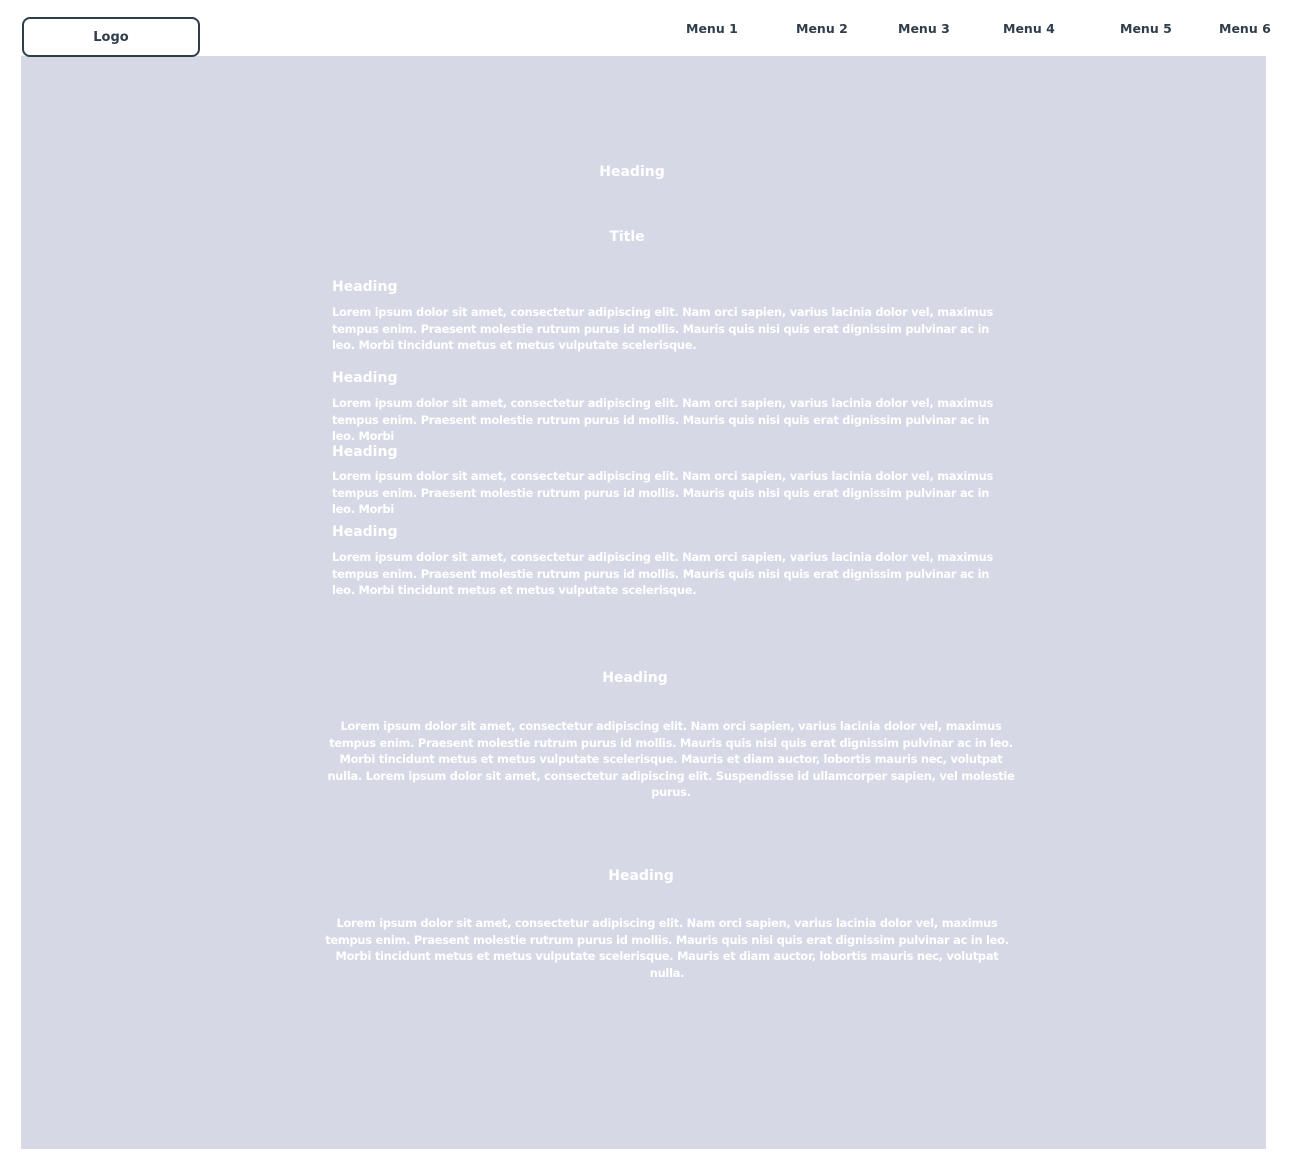 The height and width of the screenshot is (1168, 1289). I want to click on section-2-heading: Heading, so click(635, 678).